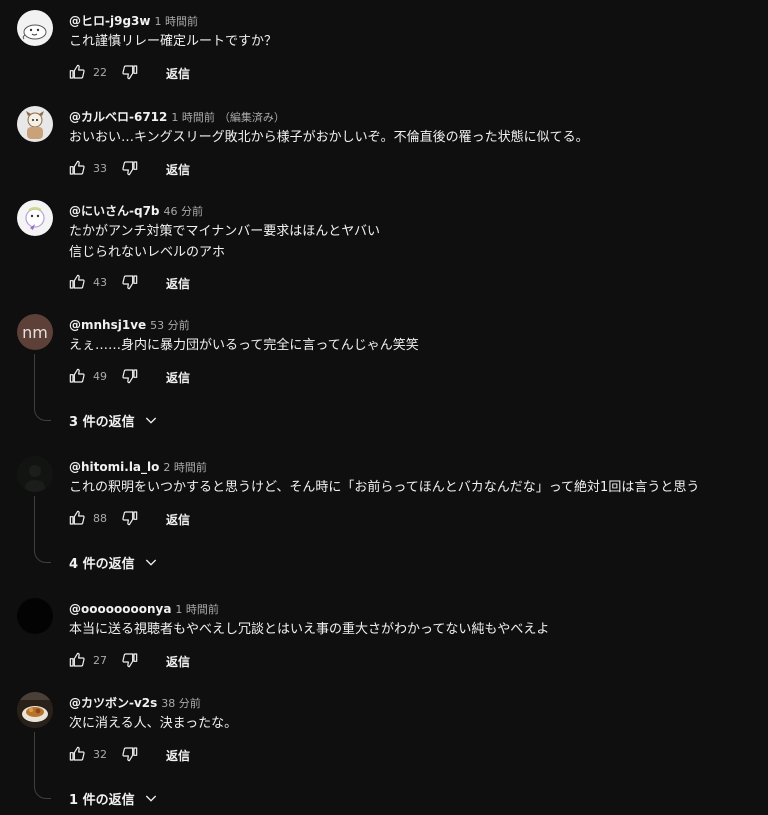  Describe the element at coordinates (185, 467) in the screenshot. I see `comment-time: 2 時間前` at that location.